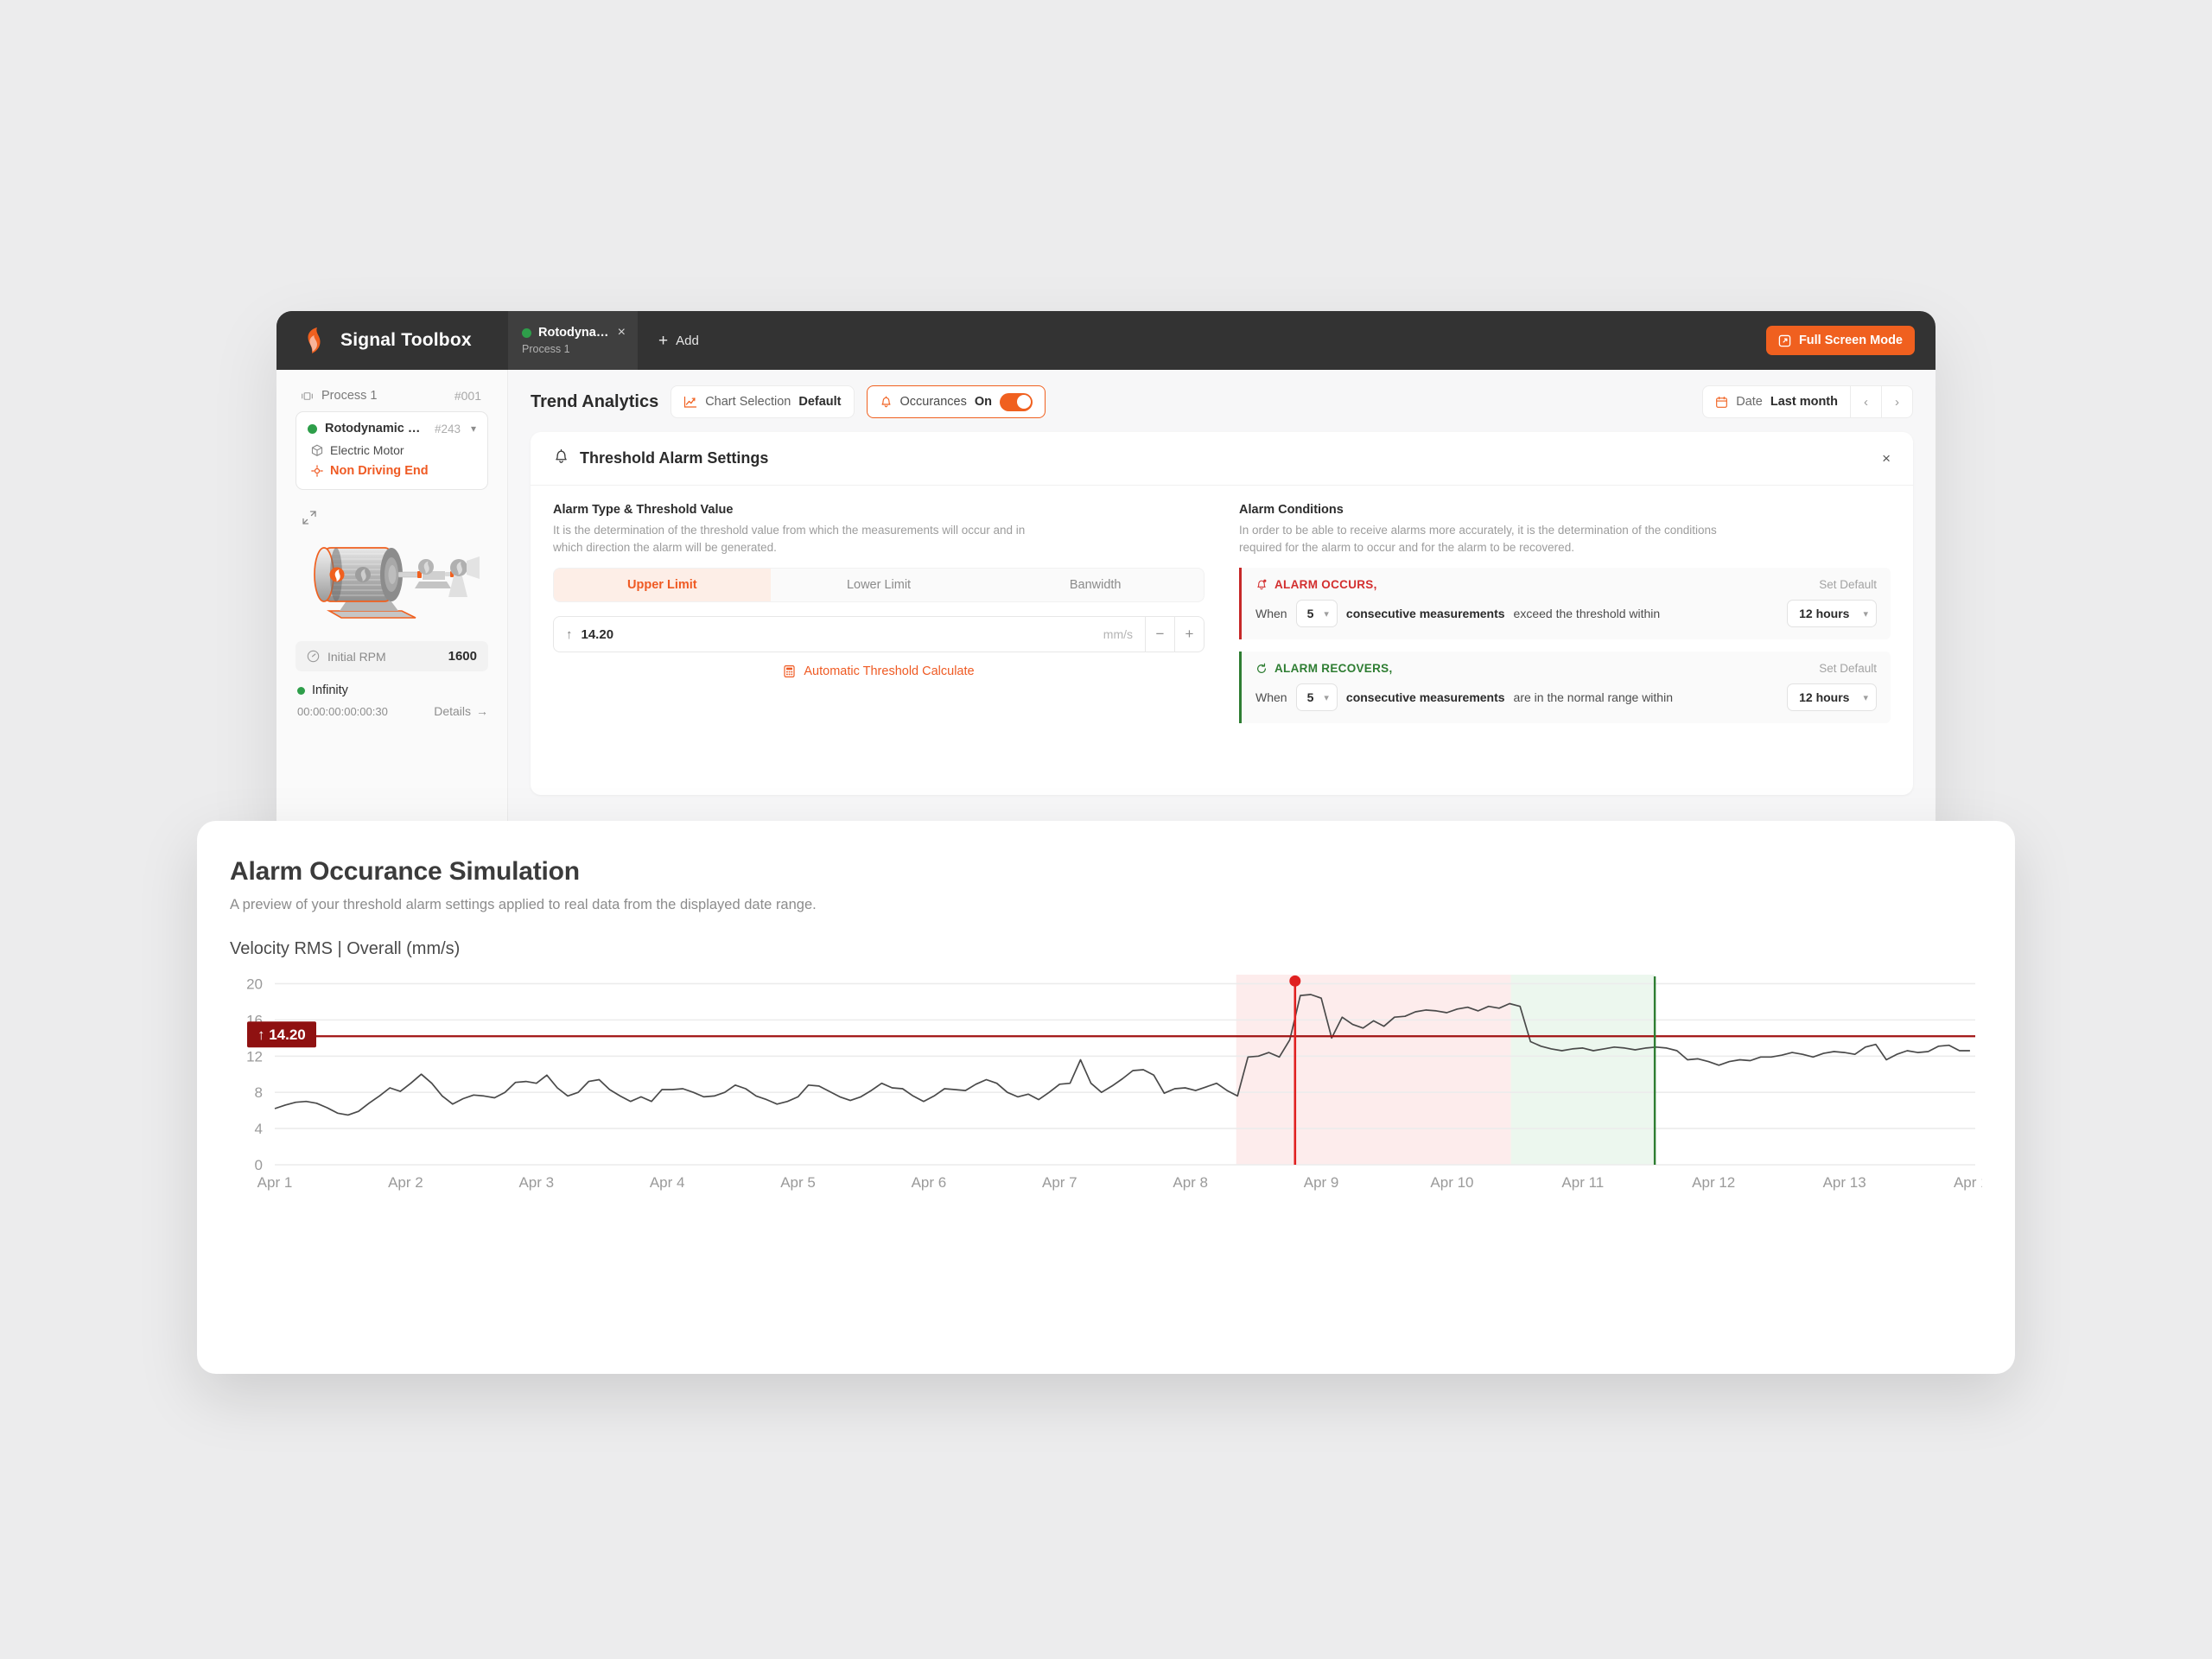  Describe the element at coordinates (367, 450) in the screenshot. I see `asset-component-label: Electric Motor` at that location.